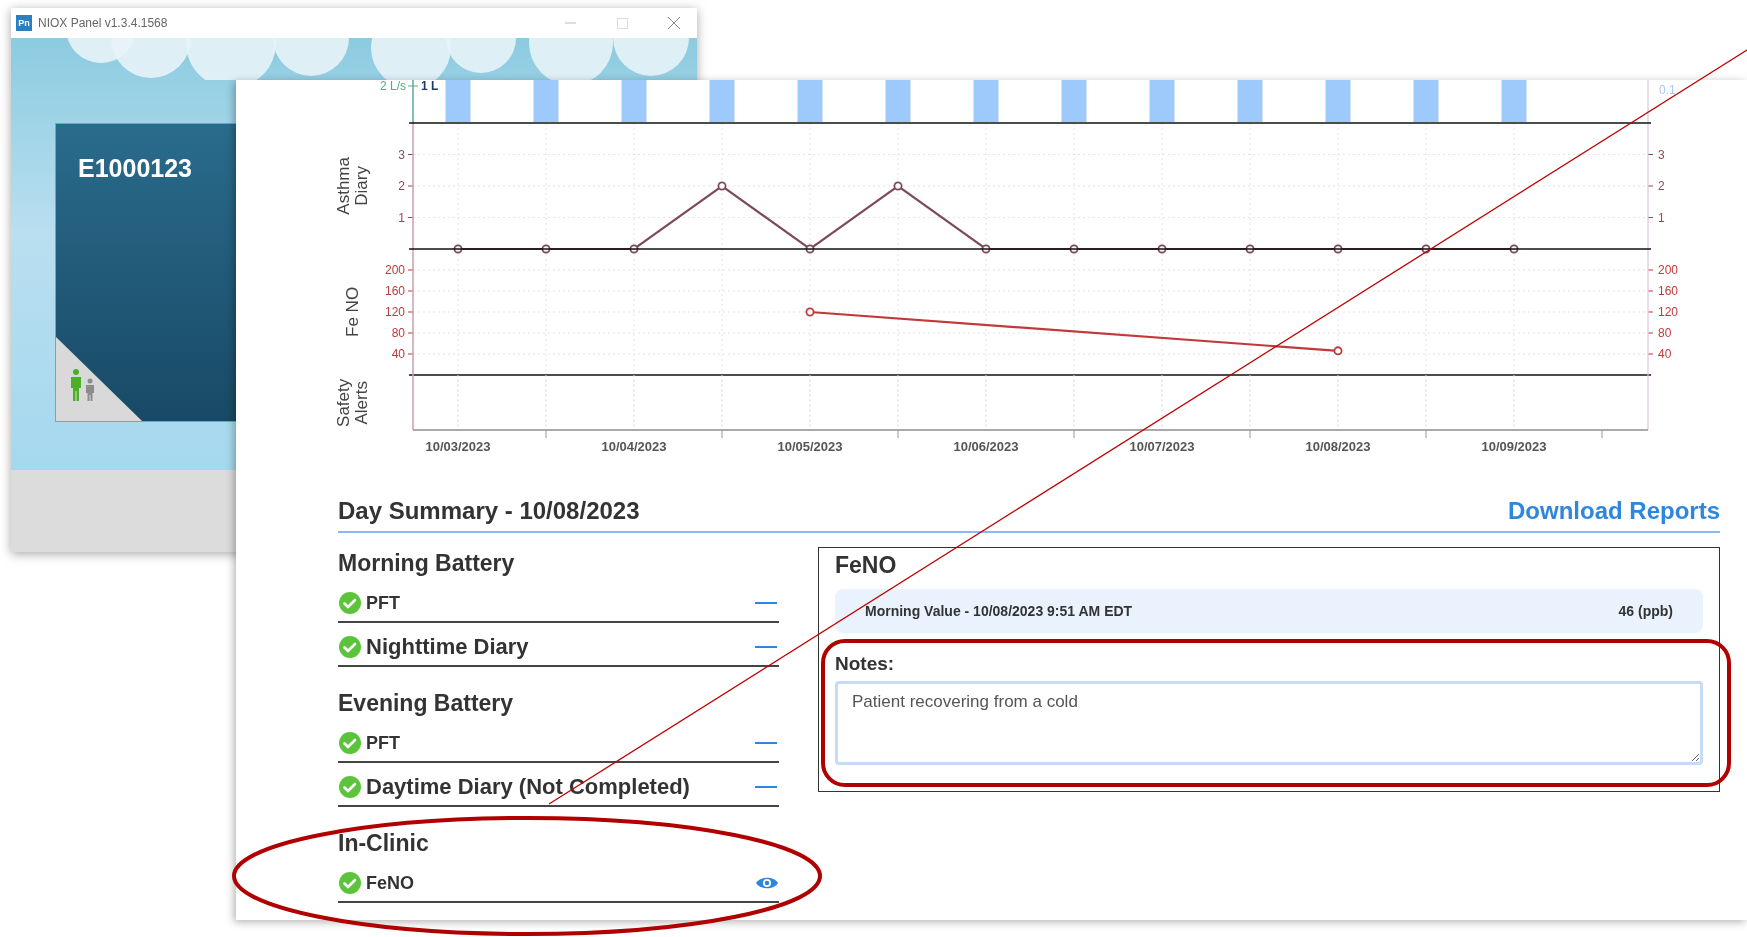  Describe the element at coordinates (448, 647) in the screenshot. I see `task-label: Nighttime Diary` at that location.